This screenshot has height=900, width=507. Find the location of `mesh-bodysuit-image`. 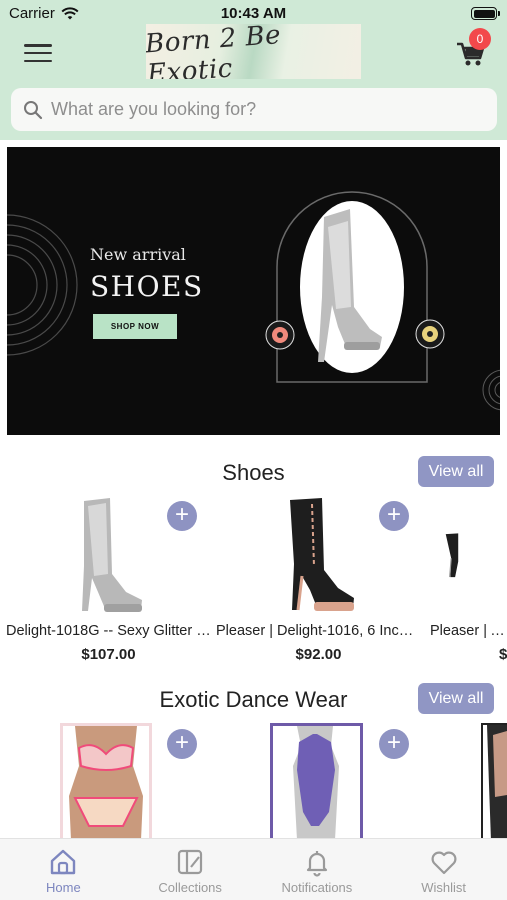

mesh-bodysuit-image is located at coordinates (316, 783).